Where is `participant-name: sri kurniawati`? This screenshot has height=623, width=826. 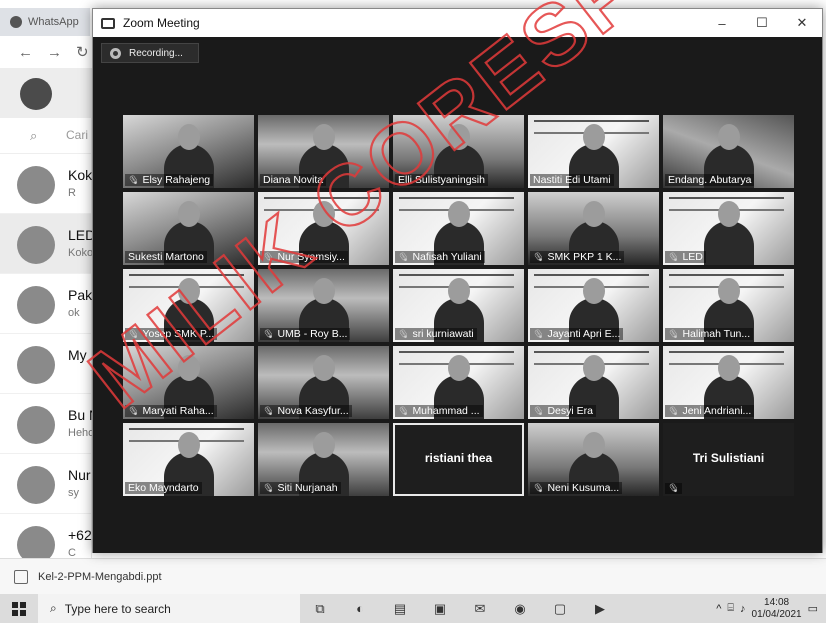
participant-name: sri kurniawati is located at coordinates (443, 334).